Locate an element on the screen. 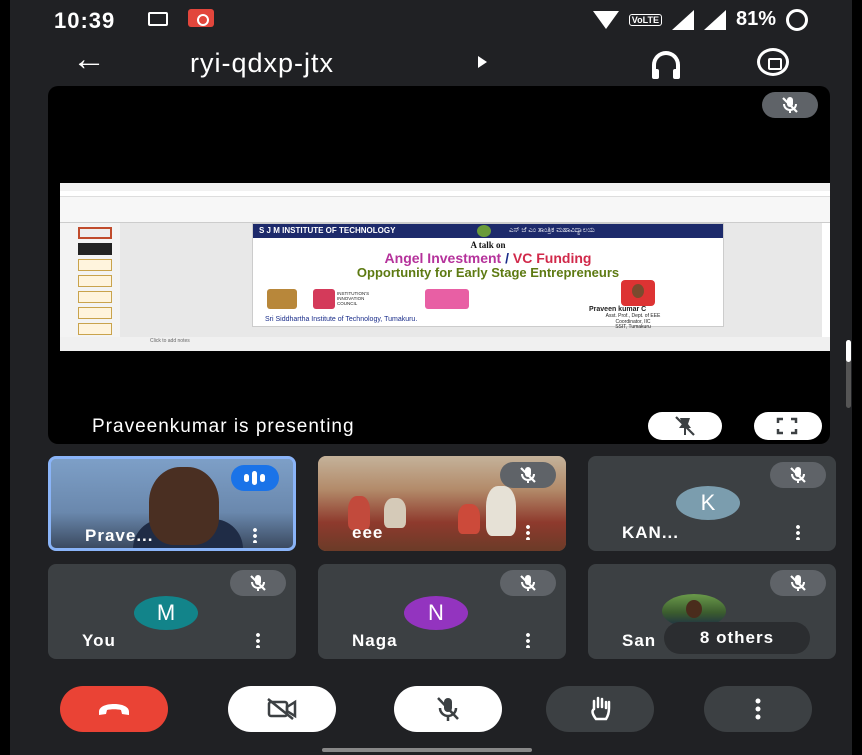 The width and height of the screenshot is (862, 755). ssit-logo is located at coordinates (282, 299).